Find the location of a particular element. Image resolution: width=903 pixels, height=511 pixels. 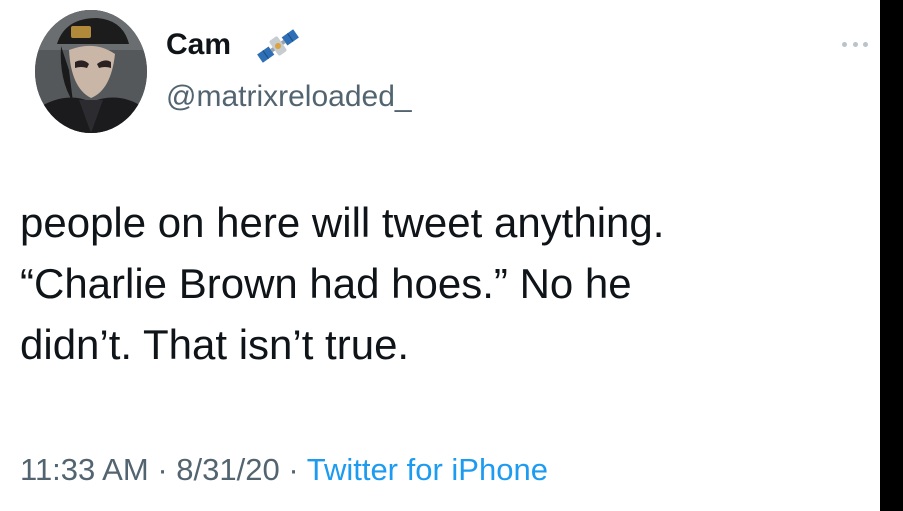

avatar-photo is located at coordinates (91, 71).